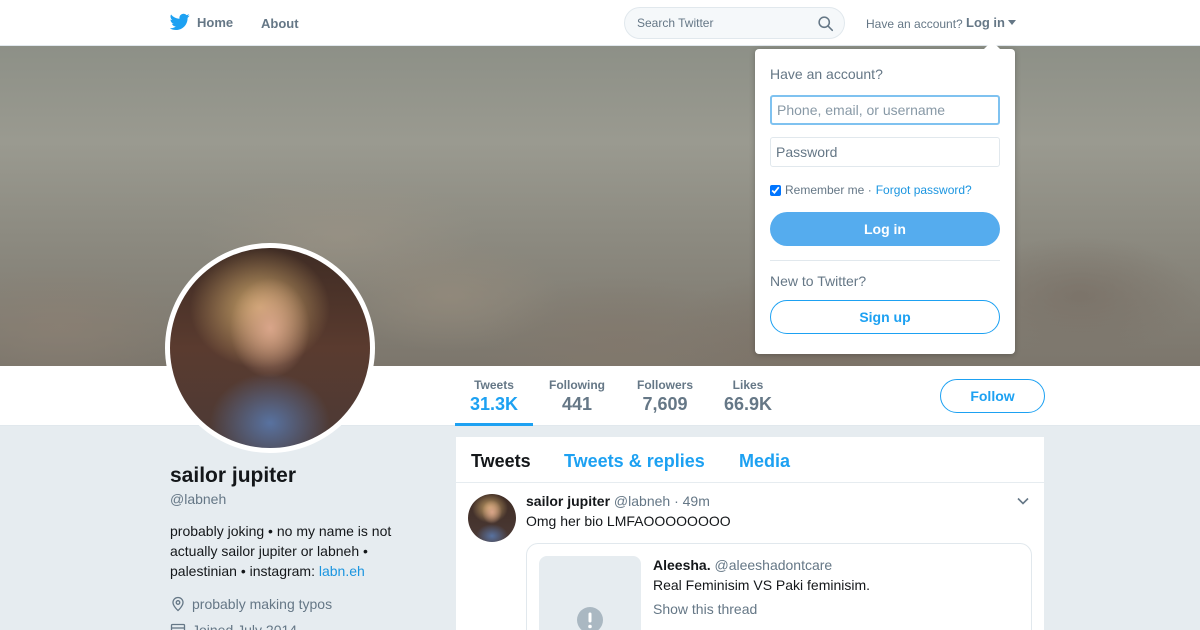  I want to click on quoted-media-placeholder, so click(590, 593).